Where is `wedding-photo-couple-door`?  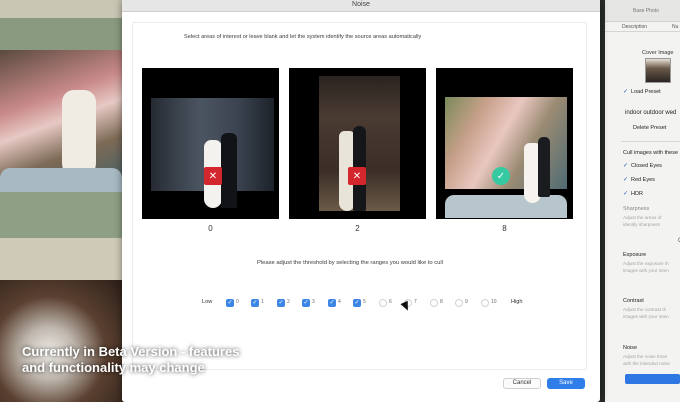 wedding-photo-couple-door is located at coordinates (359, 143).